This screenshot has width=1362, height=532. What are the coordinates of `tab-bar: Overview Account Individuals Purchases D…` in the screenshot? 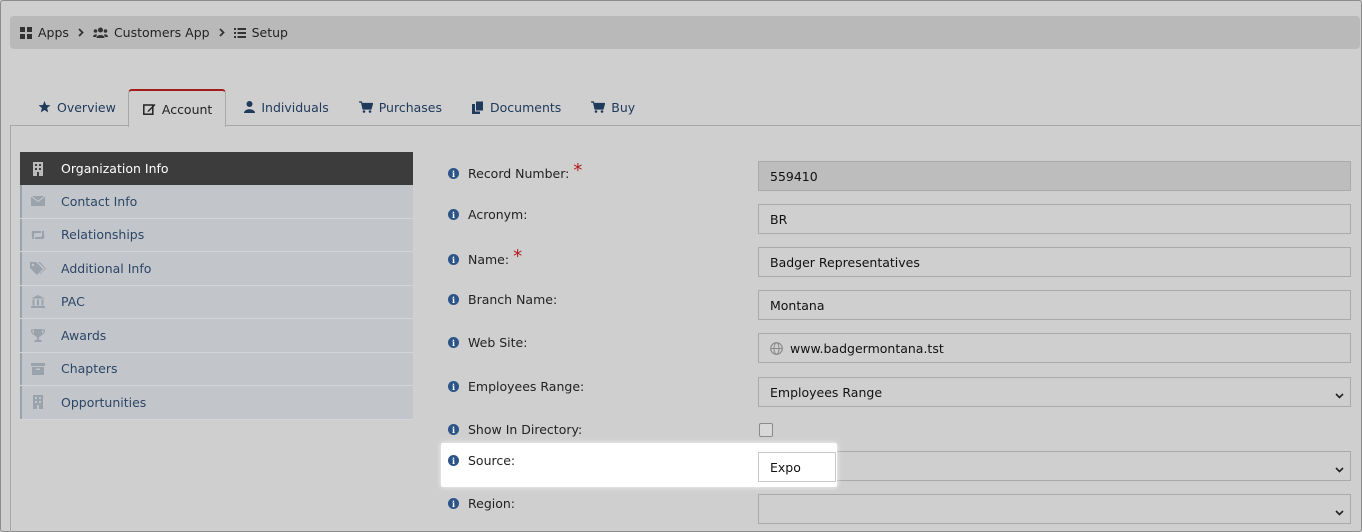 It's located at (686, 107).